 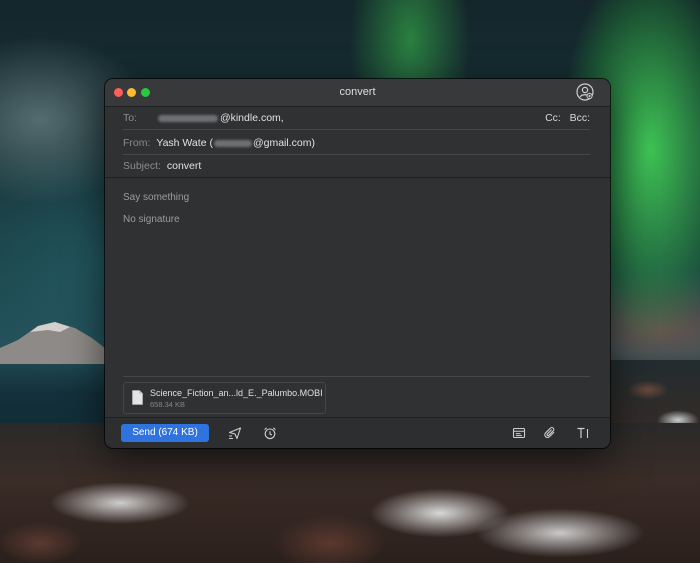 What do you see at coordinates (165, 433) in the screenshot?
I see `send-button: Send (674 KB)` at bounding box center [165, 433].